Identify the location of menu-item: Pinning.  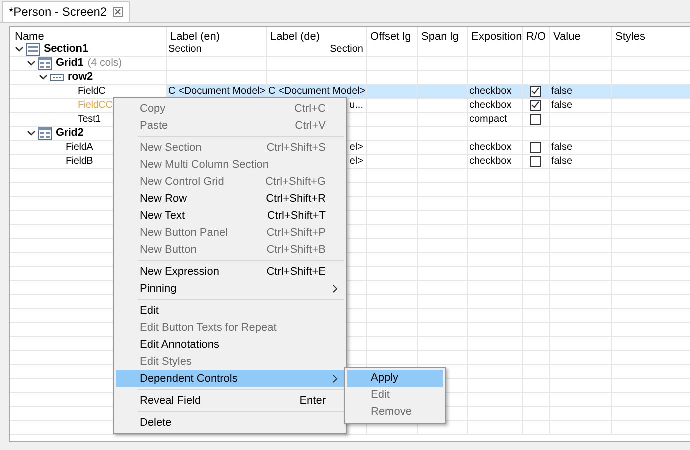
(230, 288).